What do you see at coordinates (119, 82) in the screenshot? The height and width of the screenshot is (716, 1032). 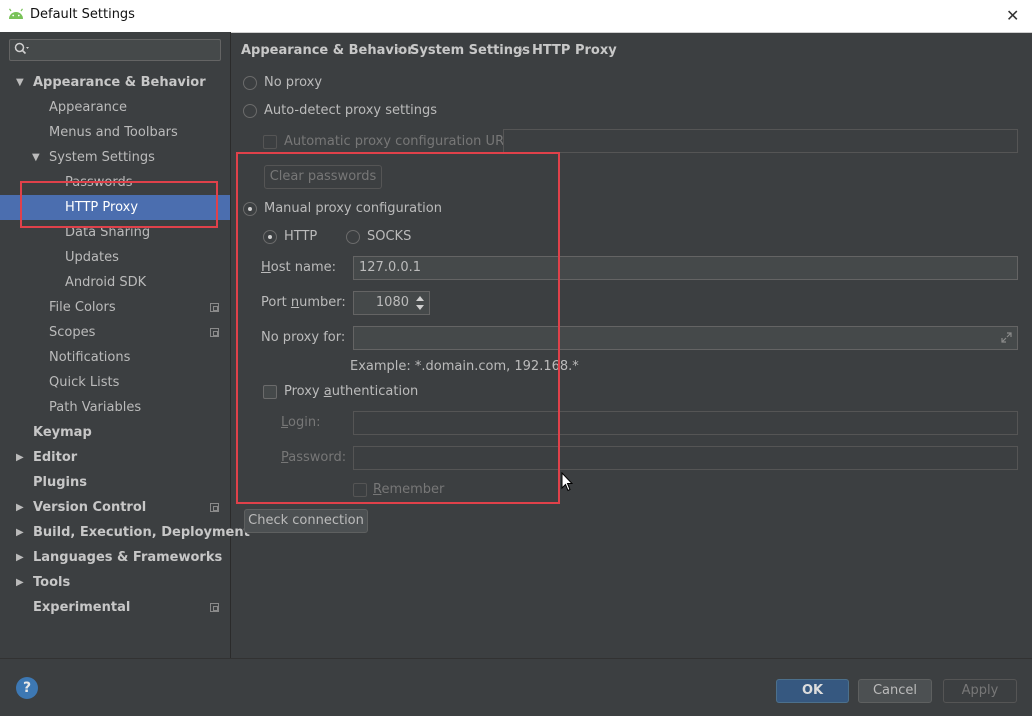 I see `sidebar-item-appearance-behavior: Appearance & Behavior` at bounding box center [119, 82].